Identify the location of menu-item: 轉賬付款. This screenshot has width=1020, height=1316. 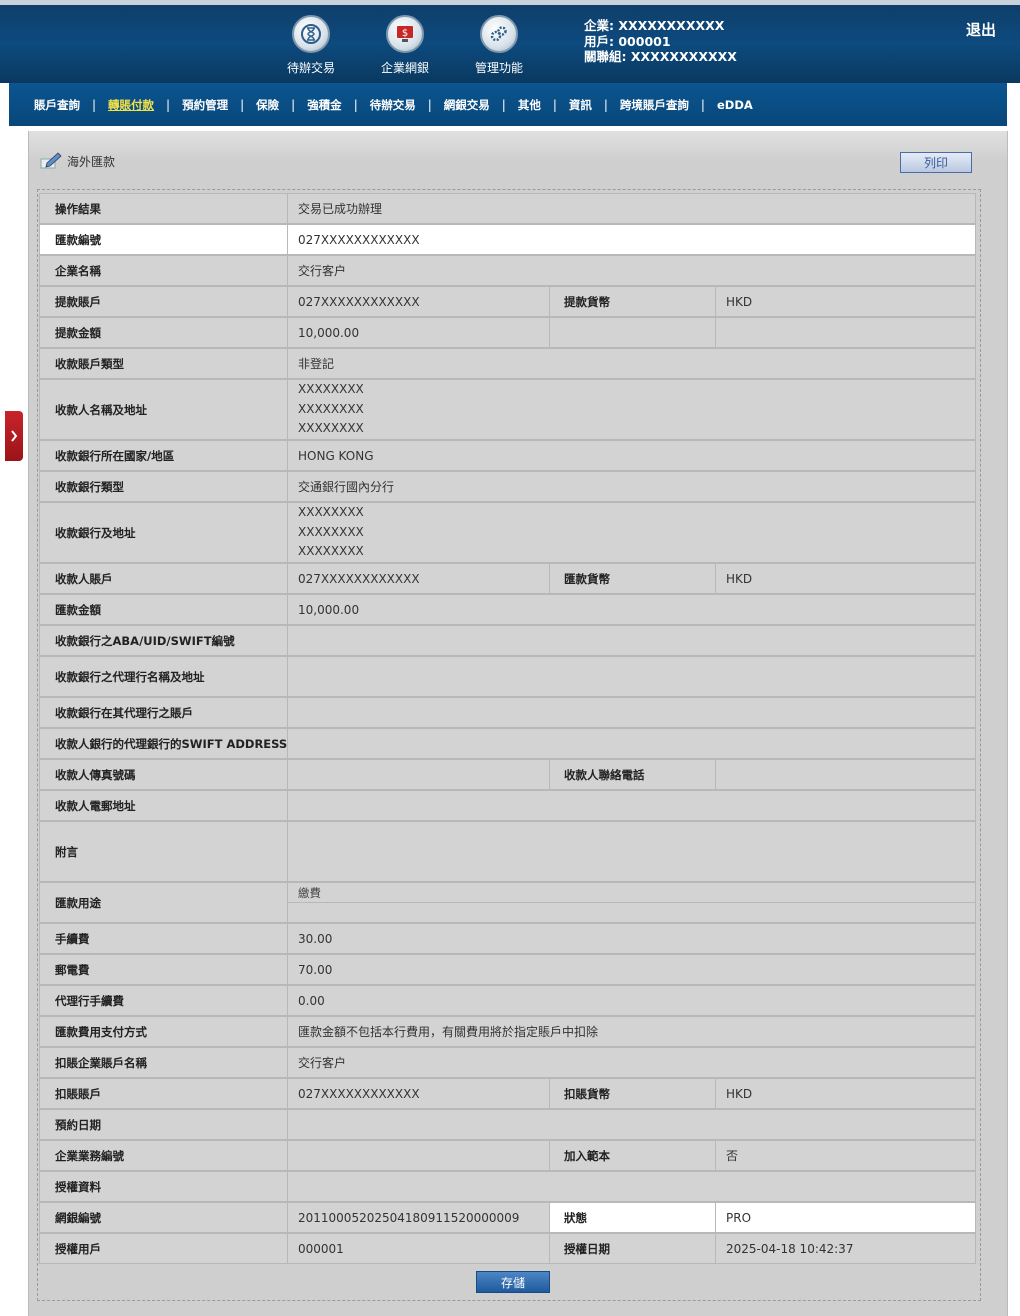
(131, 105).